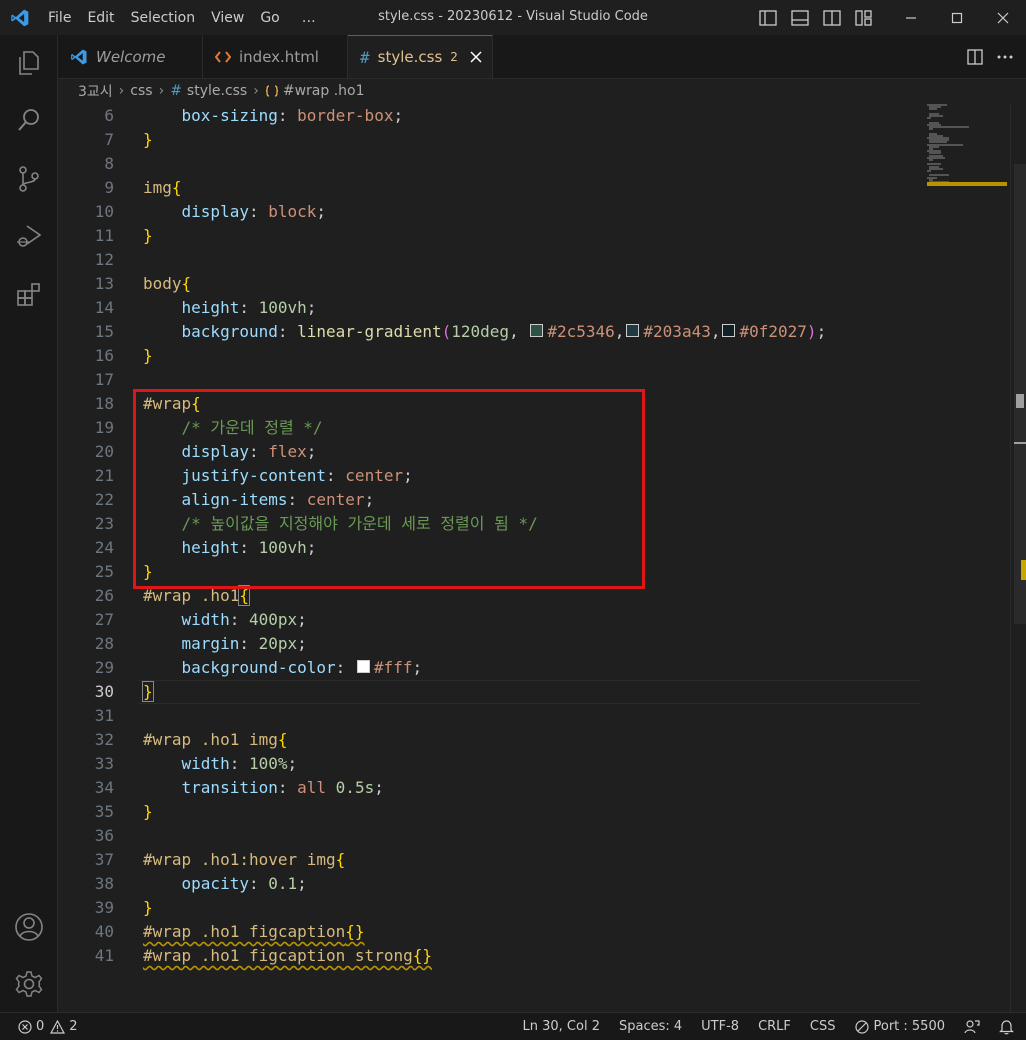  I want to click on menu-view: View, so click(227, 18).